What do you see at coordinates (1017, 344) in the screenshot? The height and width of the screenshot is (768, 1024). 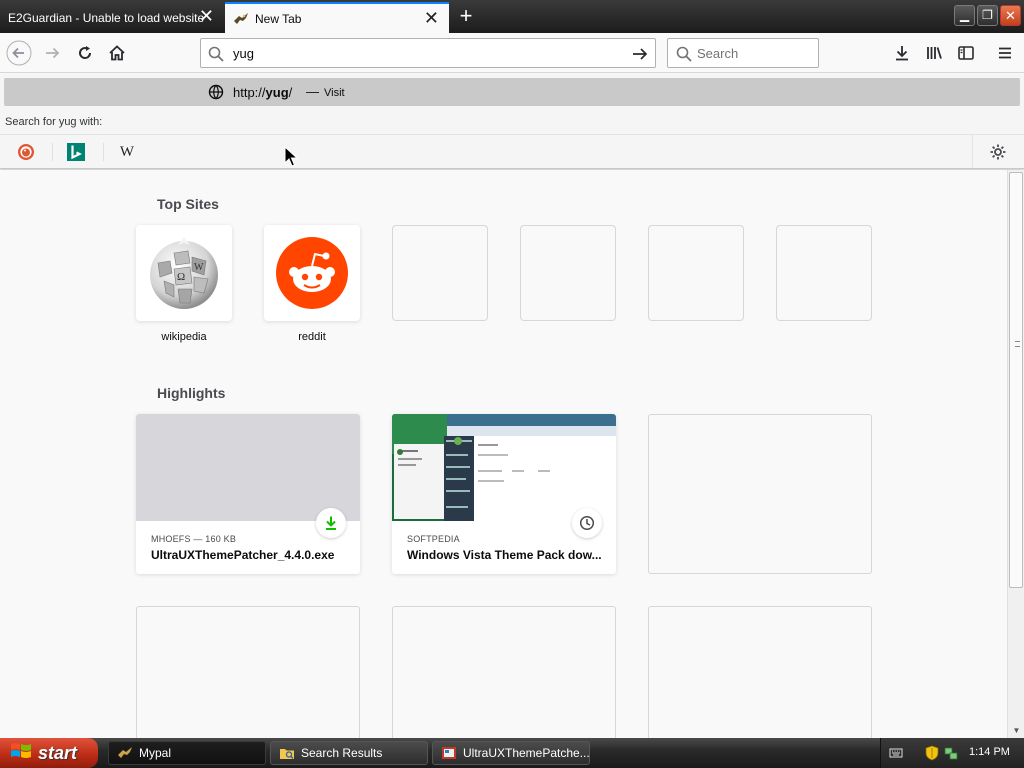 I see `scrollbar-grip` at bounding box center [1017, 344].